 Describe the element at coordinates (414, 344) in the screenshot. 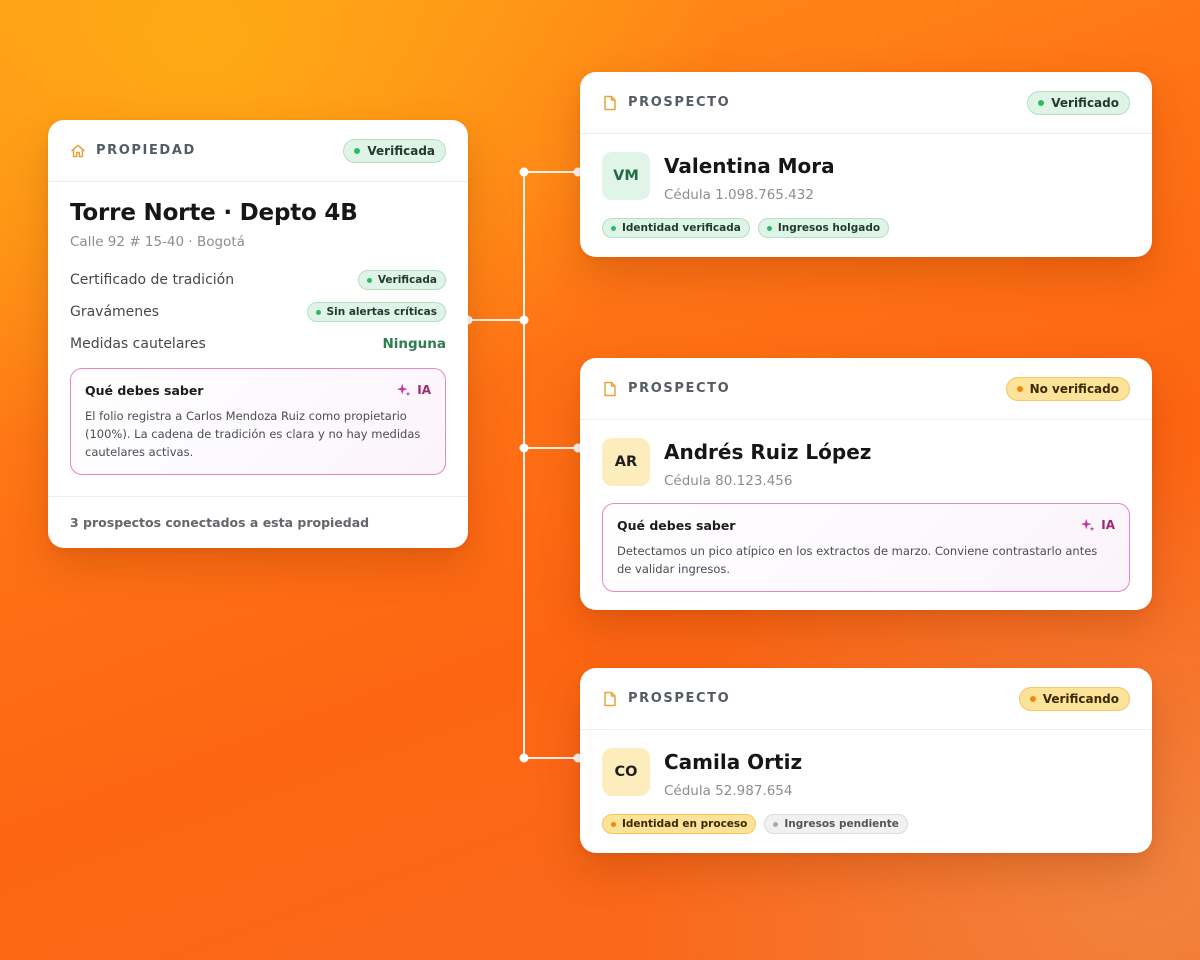

I see `medidas-value: Ninguna` at that location.